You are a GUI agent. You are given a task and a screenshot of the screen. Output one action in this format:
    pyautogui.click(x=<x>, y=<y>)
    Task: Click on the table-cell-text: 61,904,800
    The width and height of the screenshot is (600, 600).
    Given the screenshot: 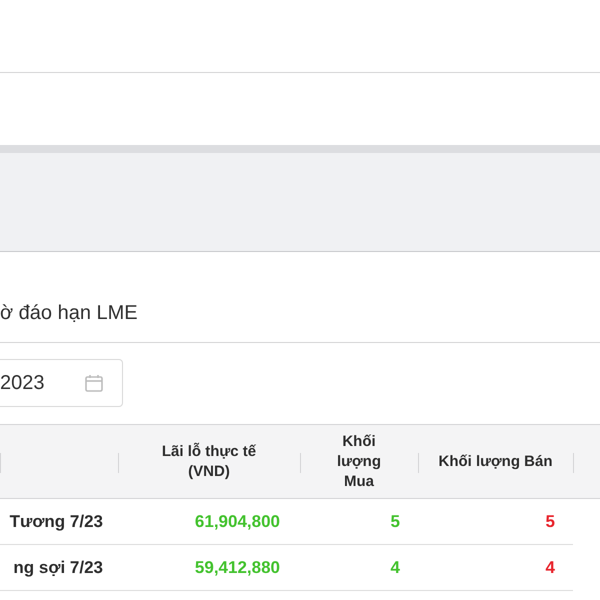 What is the action you would take?
    pyautogui.click(x=237, y=522)
    